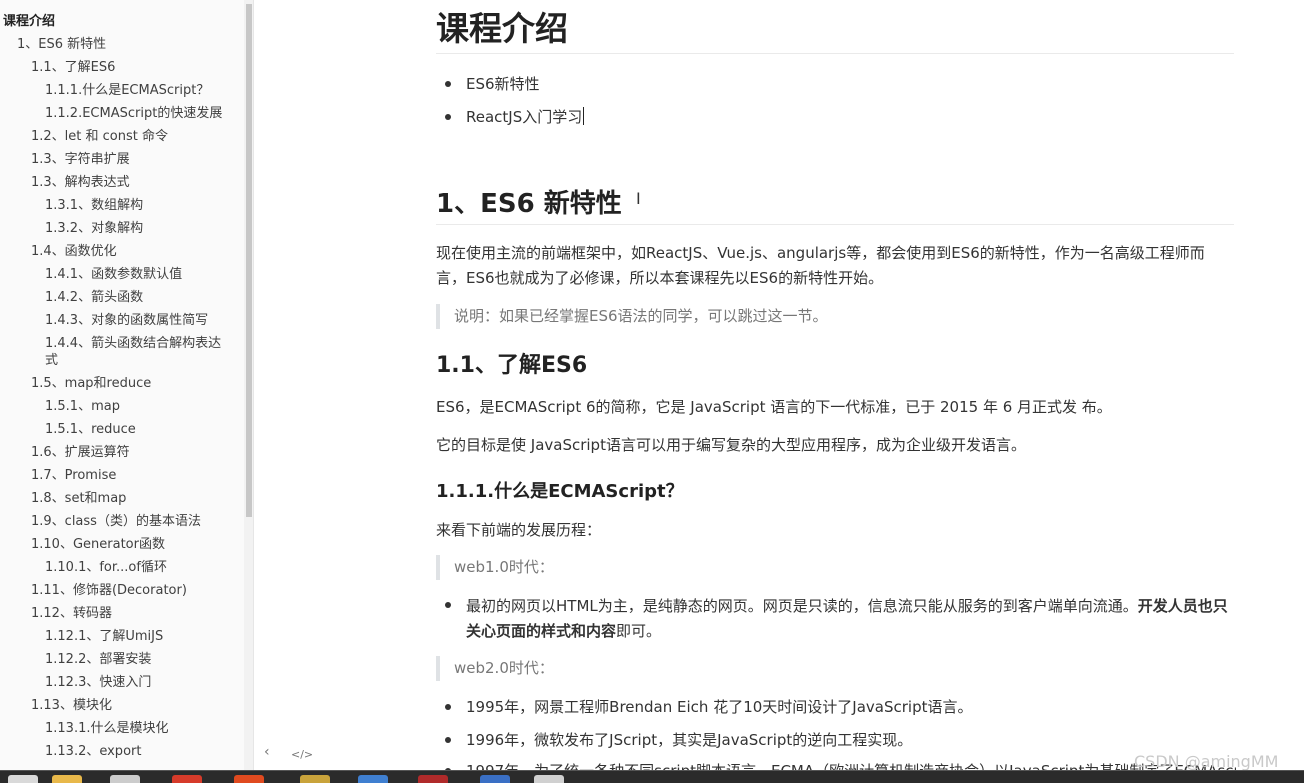 The image size is (1304, 783). Describe the element at coordinates (524, 117) in the screenshot. I see `intro-bullet-text: ReactJS入门学习` at that location.